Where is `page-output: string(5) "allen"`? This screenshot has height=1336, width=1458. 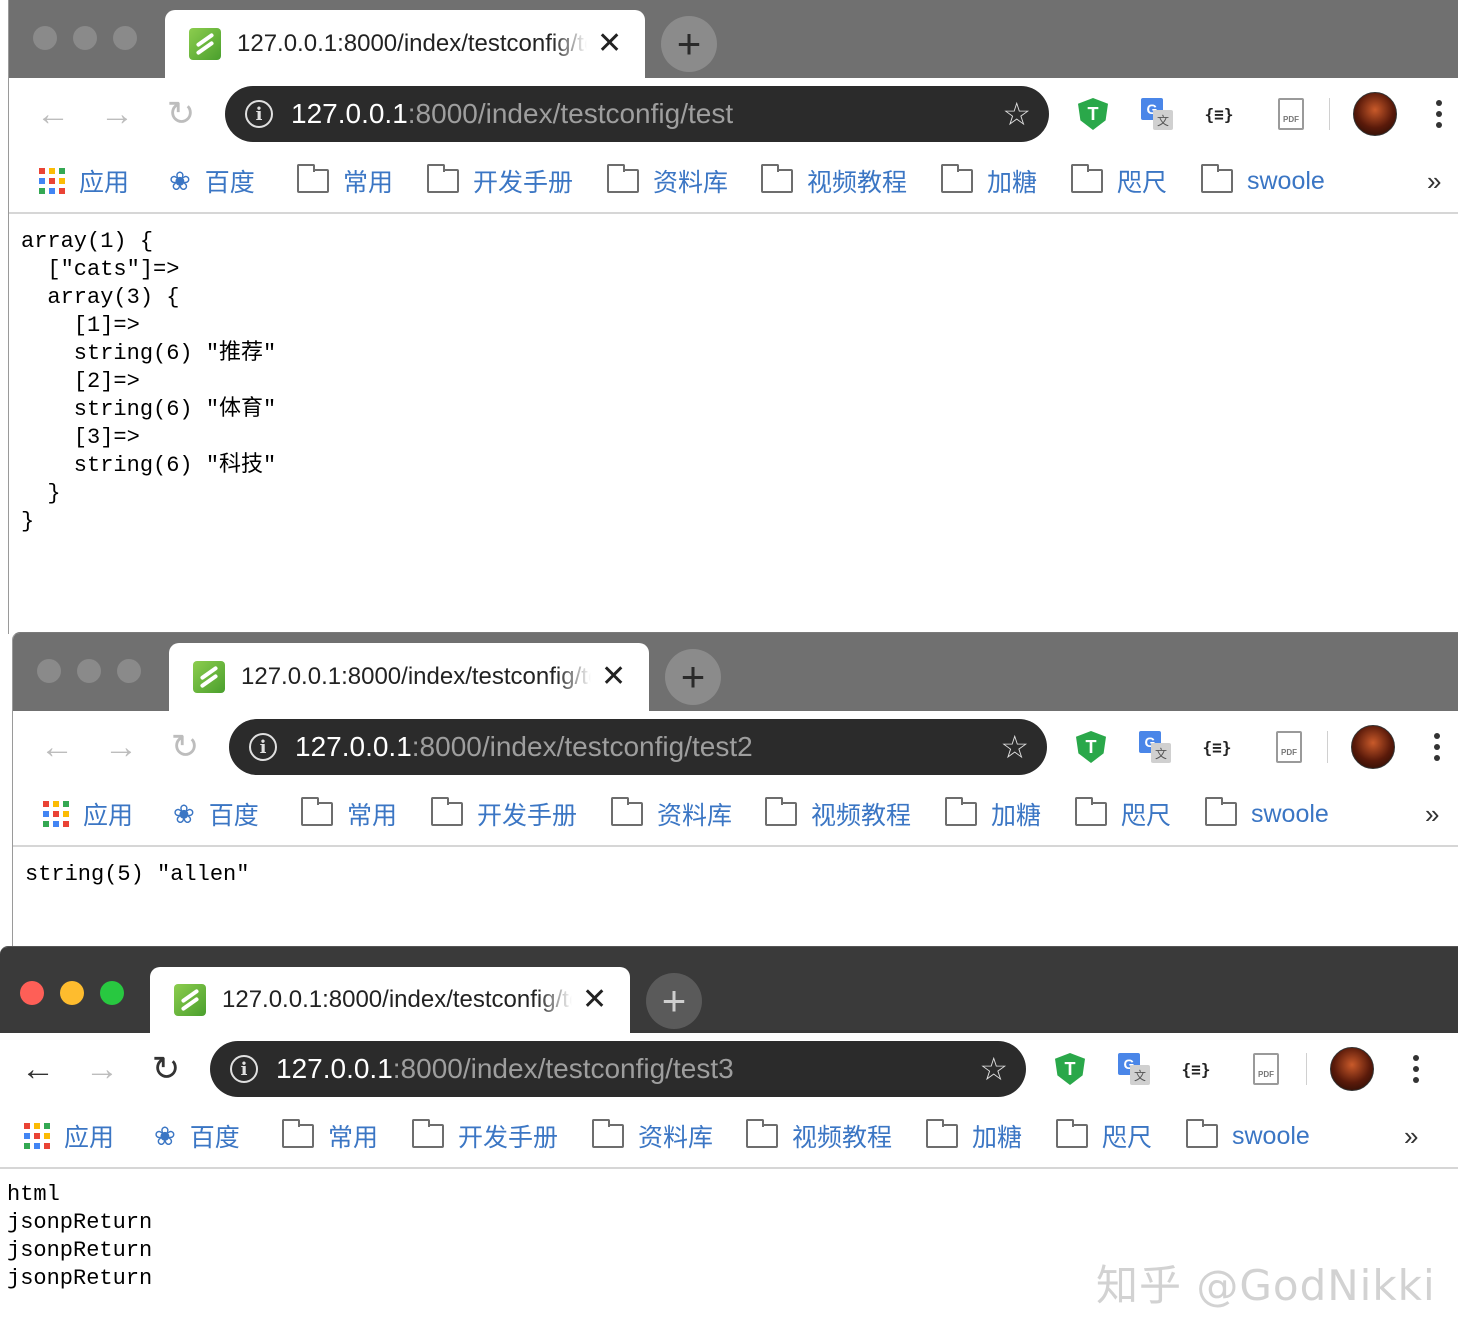
page-output: string(5) "allen" is located at coordinates (137, 874).